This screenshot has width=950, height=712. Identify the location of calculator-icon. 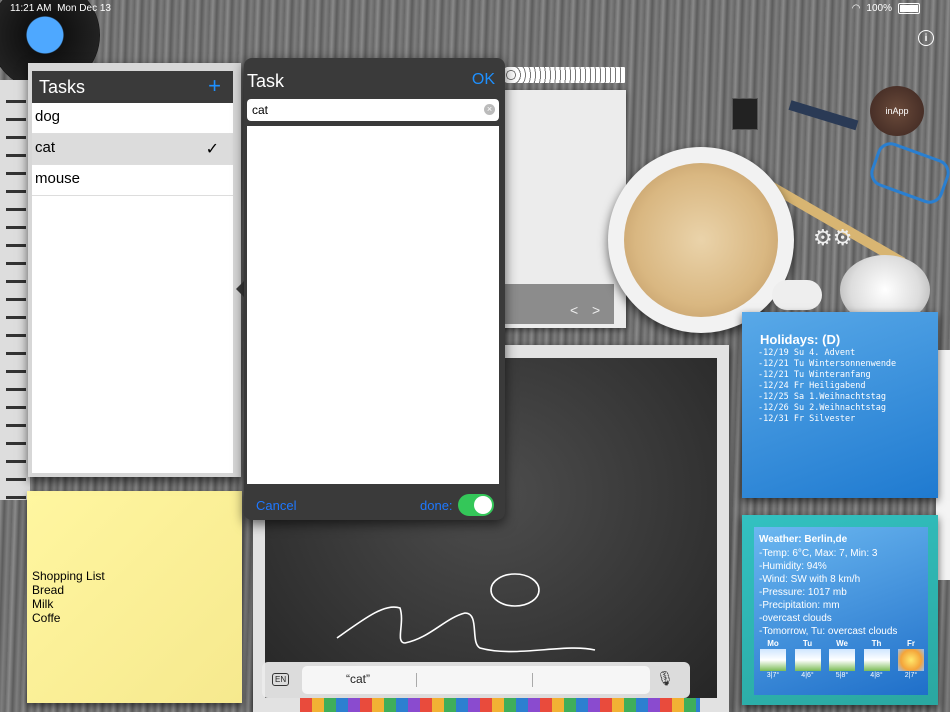
(745, 114).